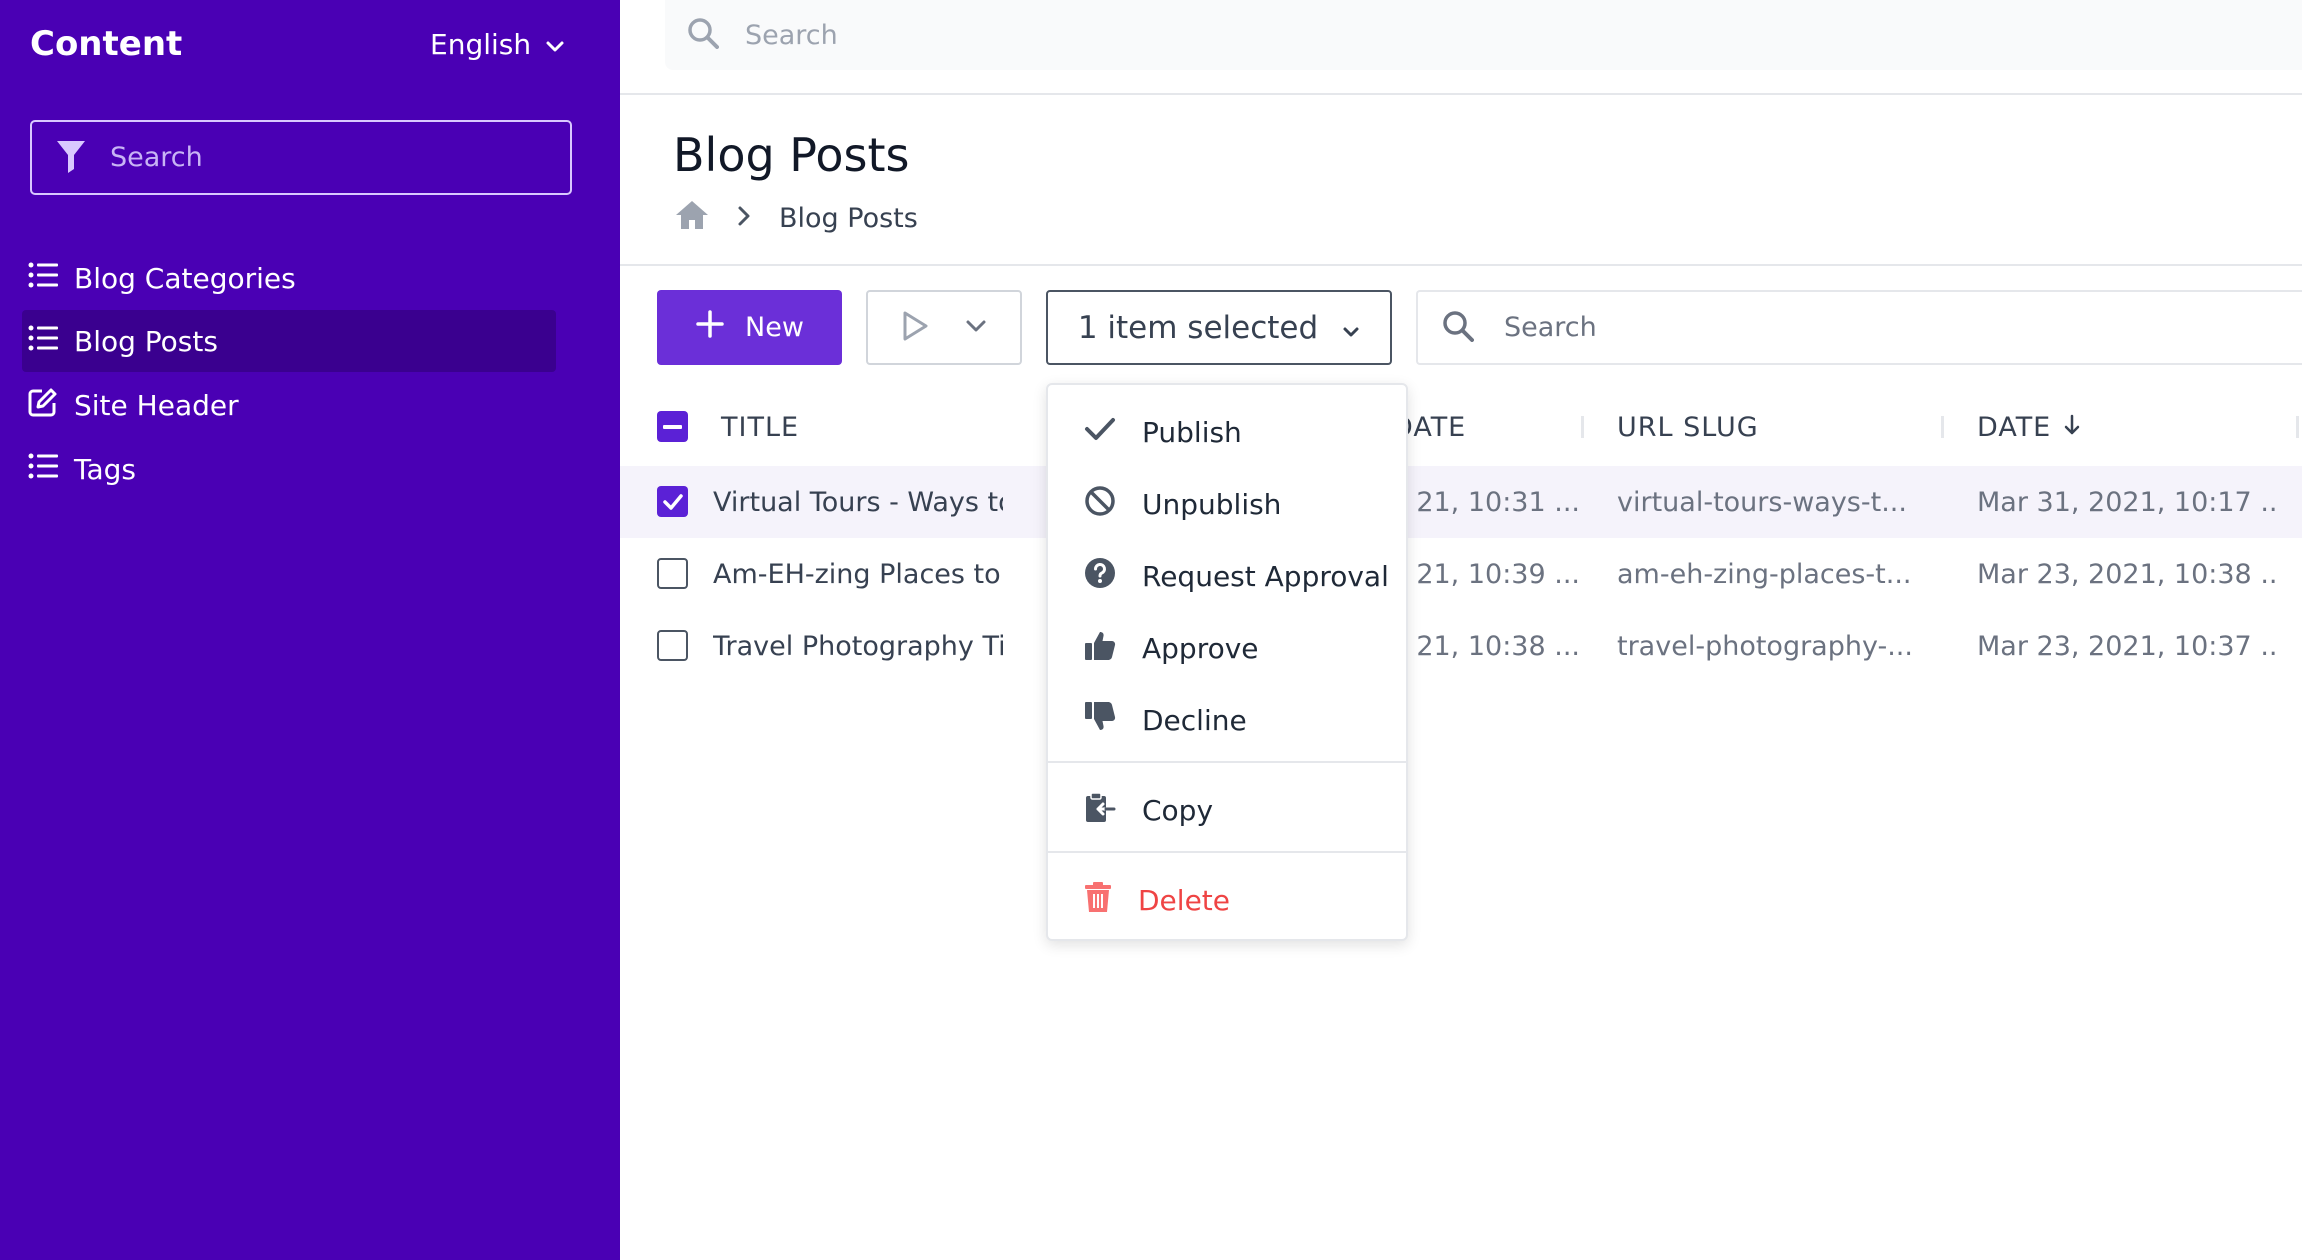  I want to click on new-button-label: New, so click(774, 327).